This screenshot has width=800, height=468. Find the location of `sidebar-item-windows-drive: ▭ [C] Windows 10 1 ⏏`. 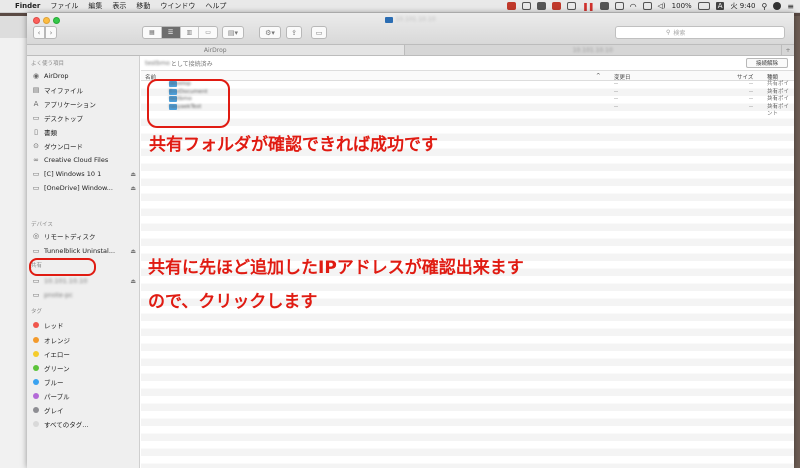

sidebar-item-windows-drive: ▭ [C] Windows 10 1 ⏏ is located at coordinates (84, 174).